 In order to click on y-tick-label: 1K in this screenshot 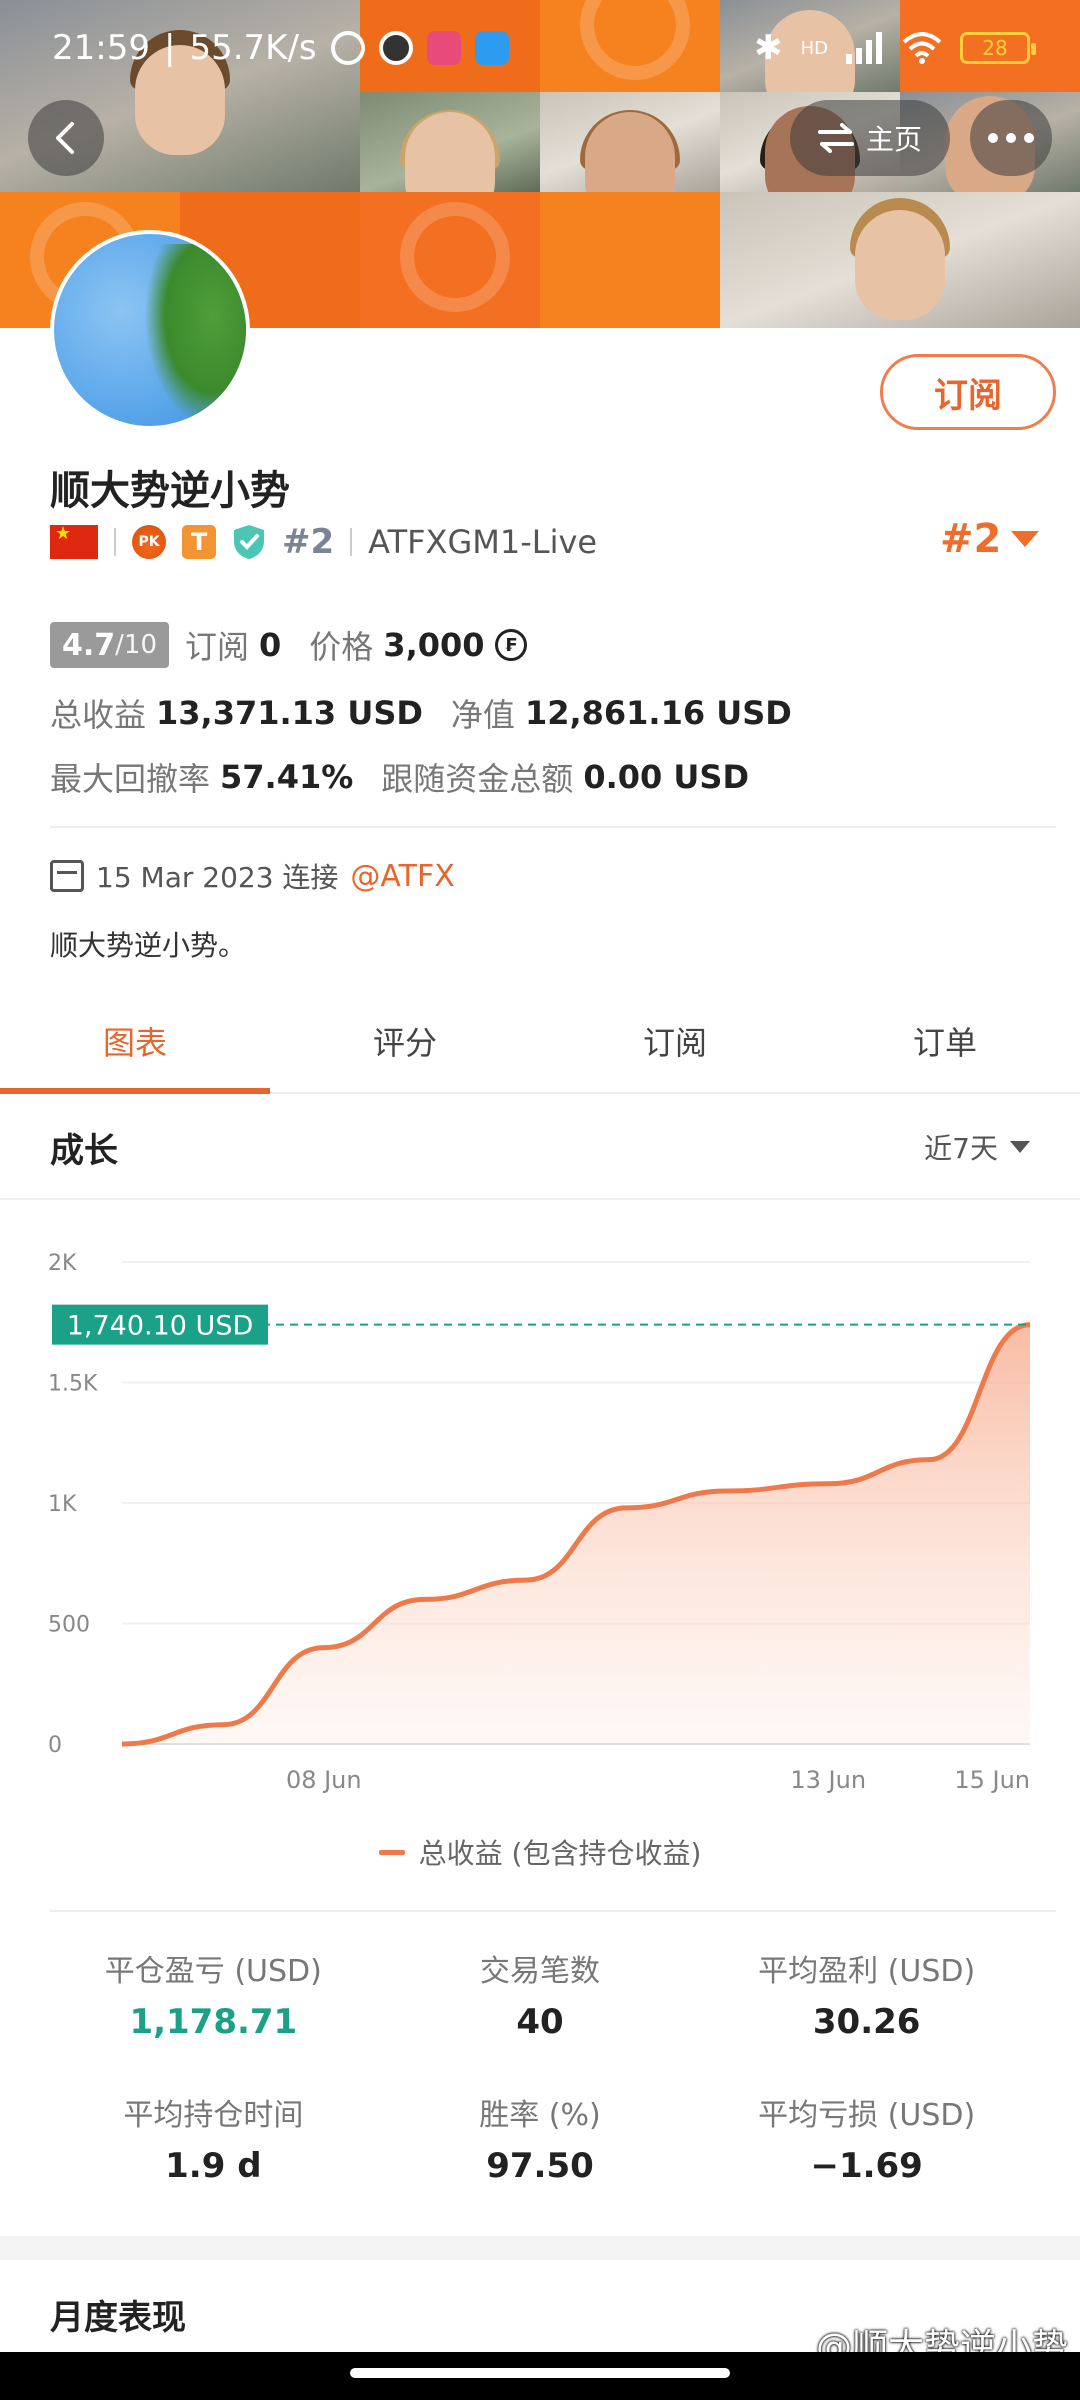, I will do `click(62, 1504)`.